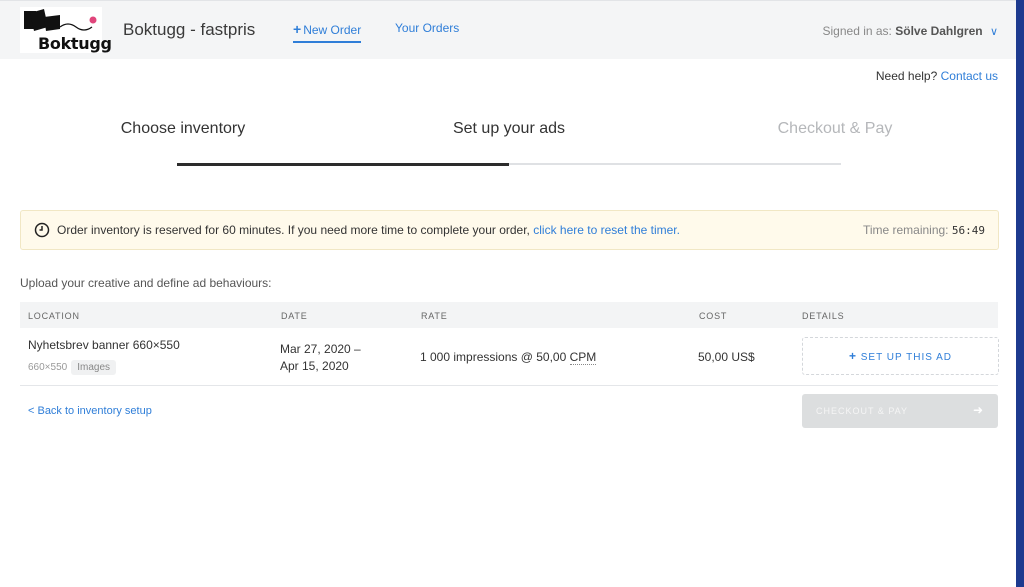 The width and height of the screenshot is (1024, 587). What do you see at coordinates (509, 128) in the screenshot?
I see `step-set-up-ads: Set up your ads` at bounding box center [509, 128].